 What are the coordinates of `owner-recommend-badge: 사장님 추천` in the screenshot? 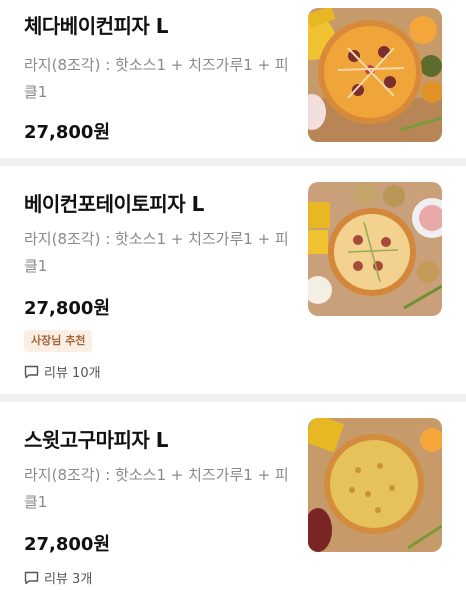 It's located at (58, 341).